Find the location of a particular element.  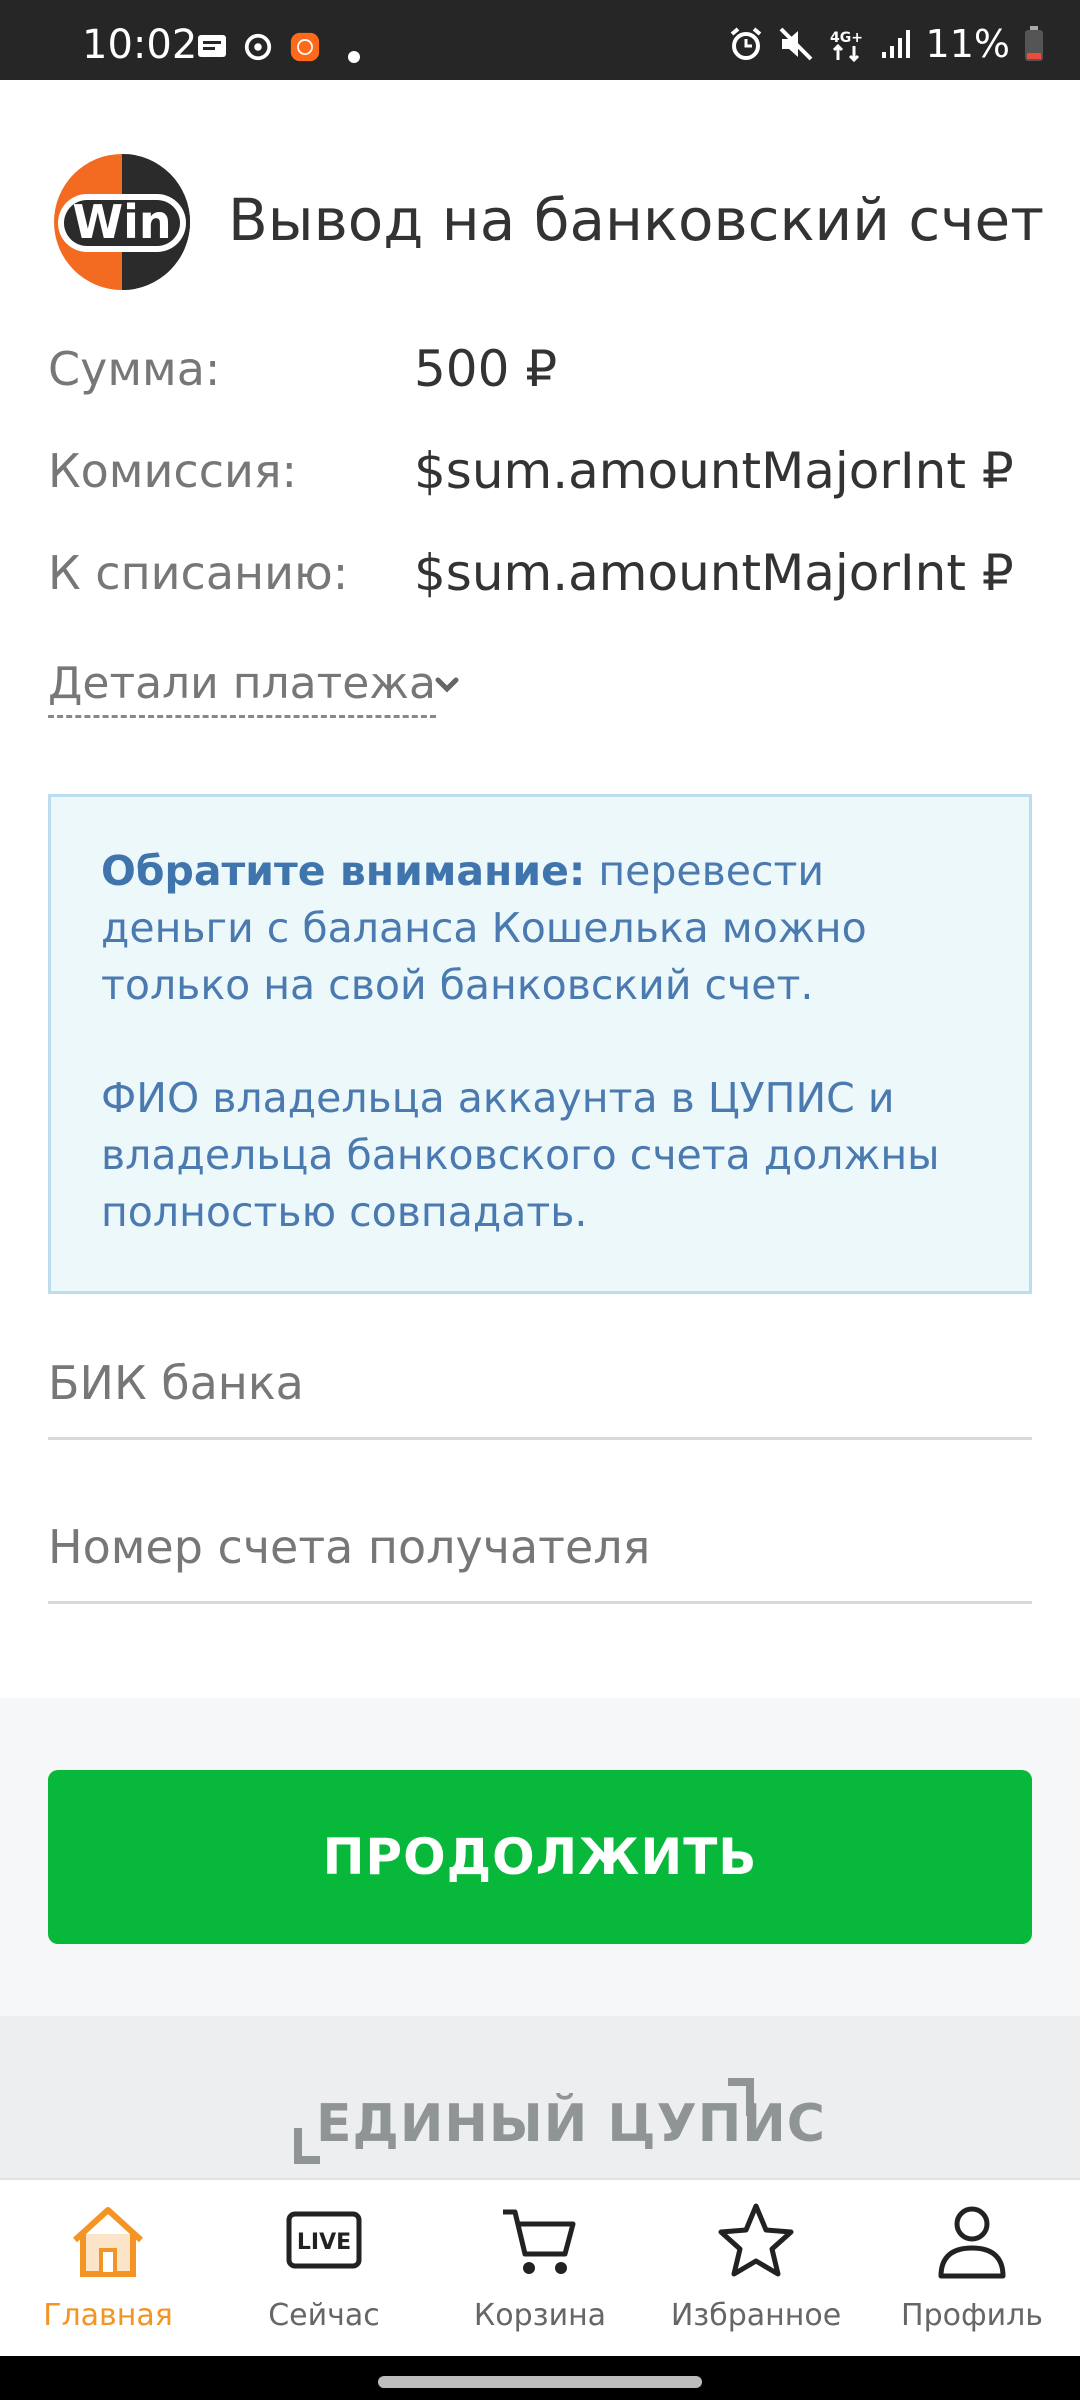

svg-text: 4G+ is located at coordinates (846, 38).